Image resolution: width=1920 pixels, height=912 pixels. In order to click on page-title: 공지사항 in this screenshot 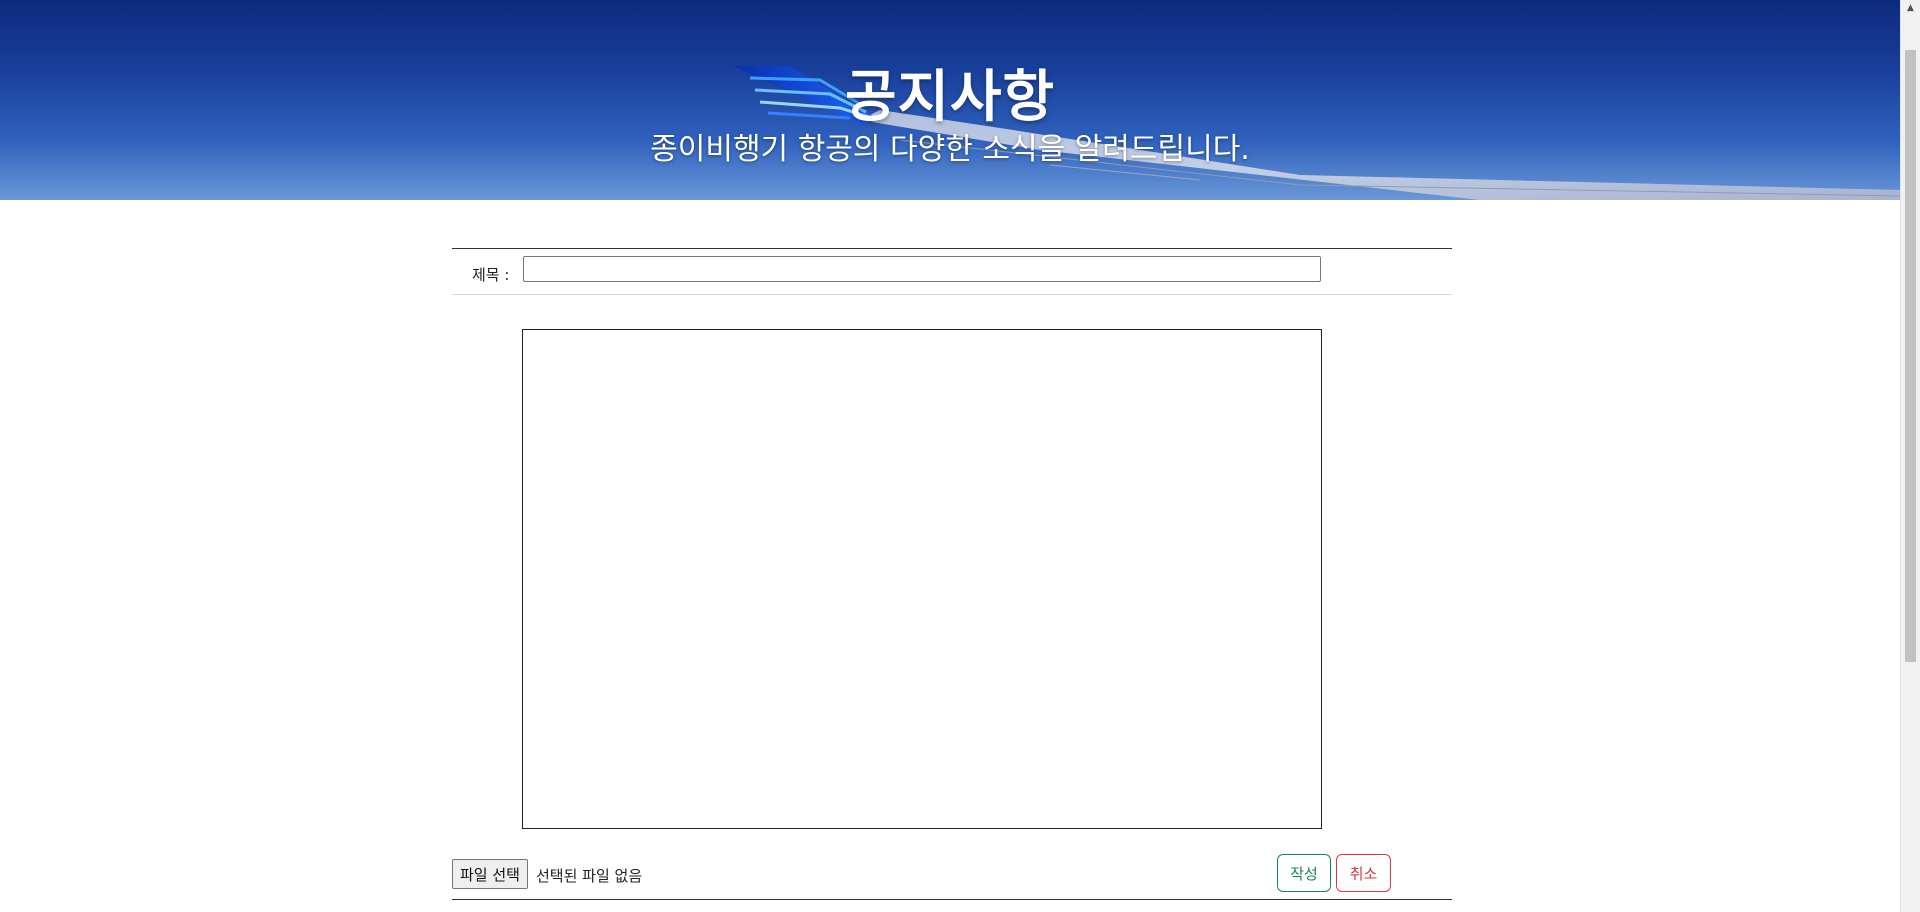, I will do `click(950, 97)`.